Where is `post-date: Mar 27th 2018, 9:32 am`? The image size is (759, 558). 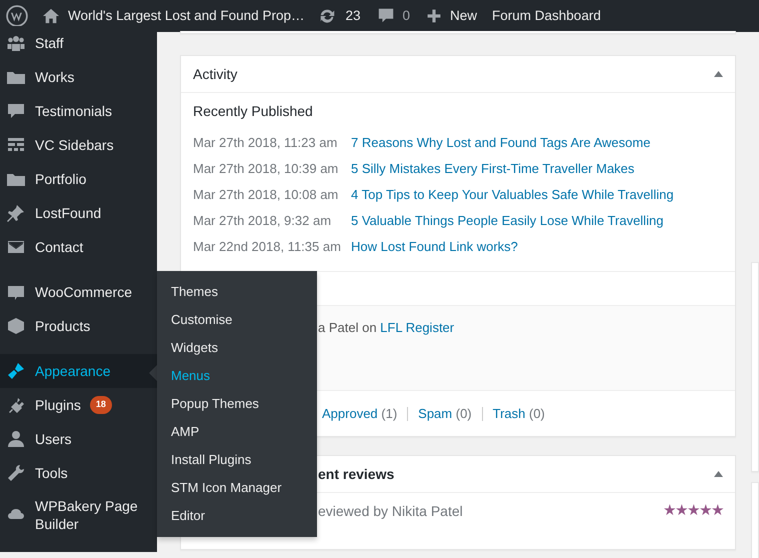
post-date: Mar 27th 2018, 9:32 am is located at coordinates (262, 221).